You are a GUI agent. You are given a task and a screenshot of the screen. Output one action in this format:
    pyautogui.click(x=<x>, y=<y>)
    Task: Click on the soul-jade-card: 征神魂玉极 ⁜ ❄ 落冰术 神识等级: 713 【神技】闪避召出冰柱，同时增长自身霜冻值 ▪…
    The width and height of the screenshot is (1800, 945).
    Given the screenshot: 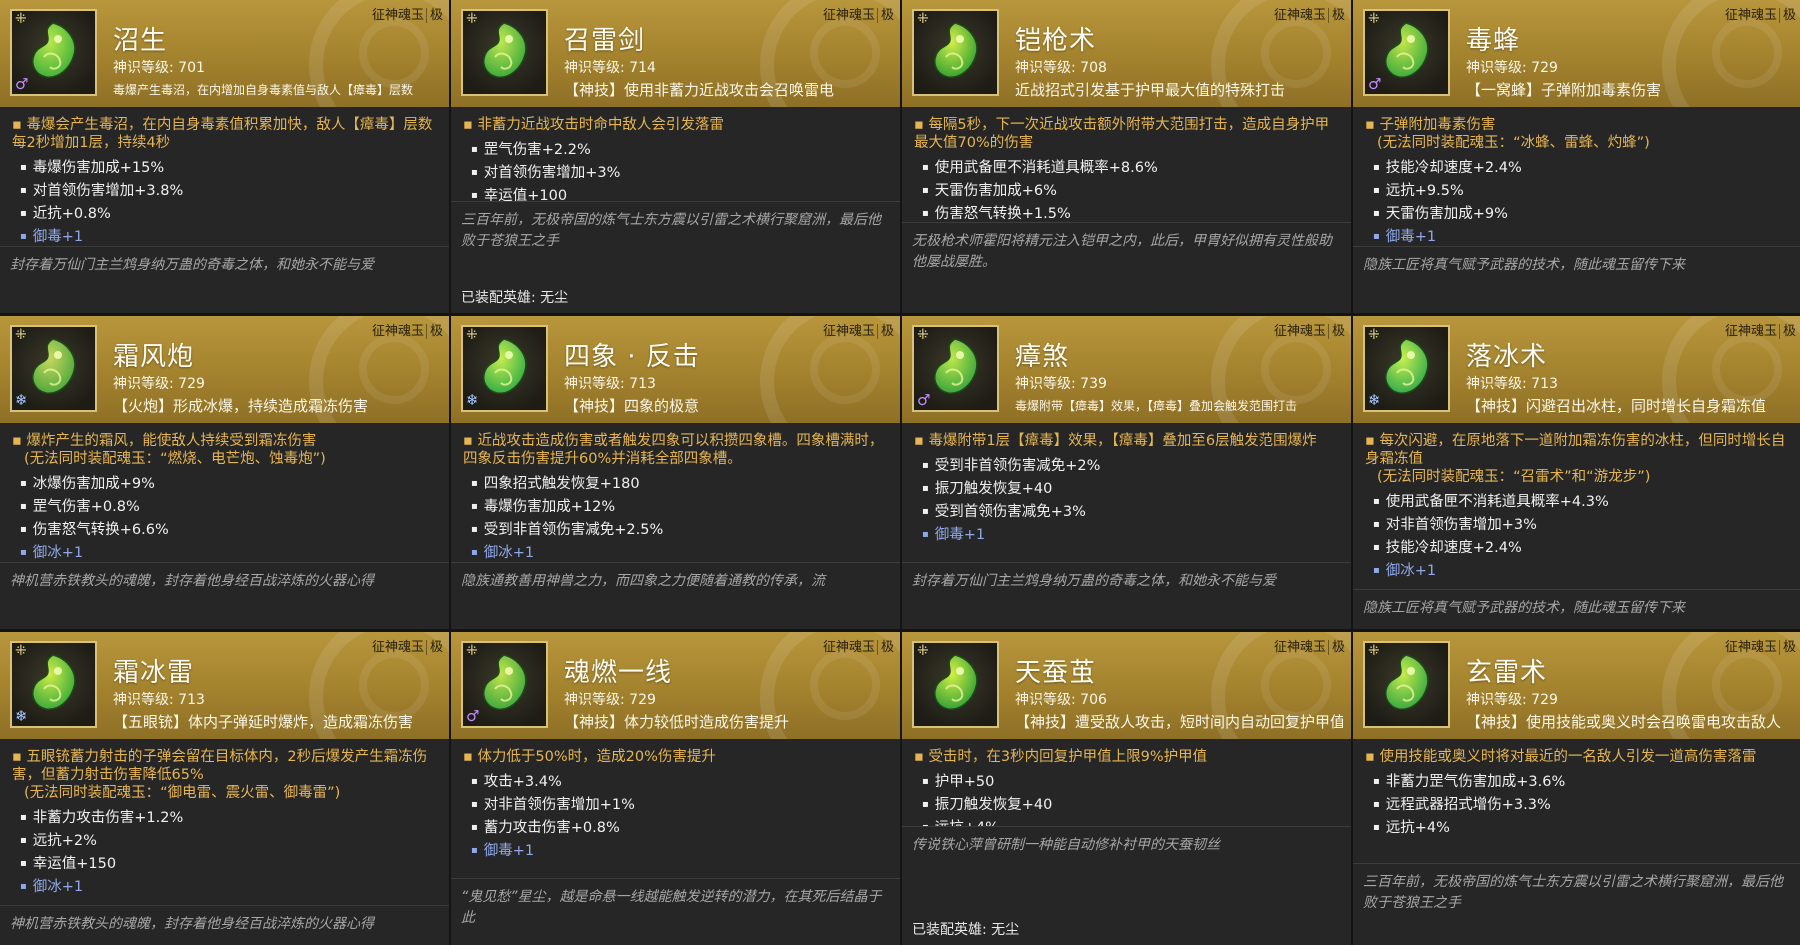 What is the action you would take?
    pyautogui.click(x=1576, y=472)
    